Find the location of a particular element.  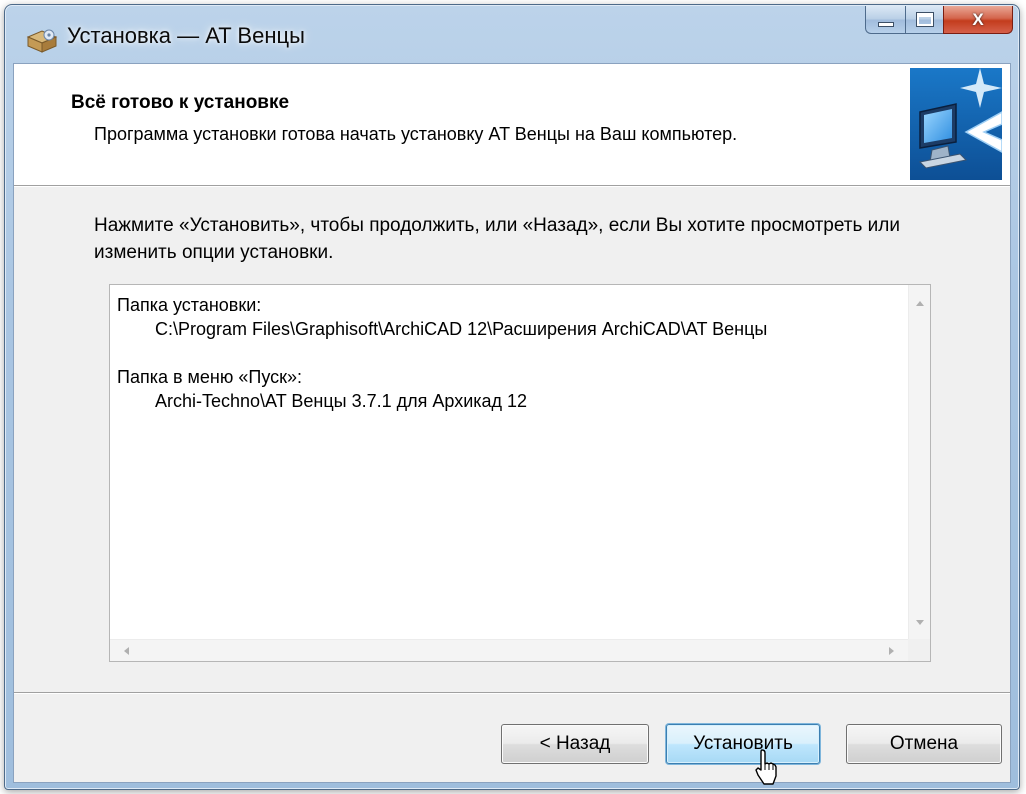

close-button: X is located at coordinates (978, 20).